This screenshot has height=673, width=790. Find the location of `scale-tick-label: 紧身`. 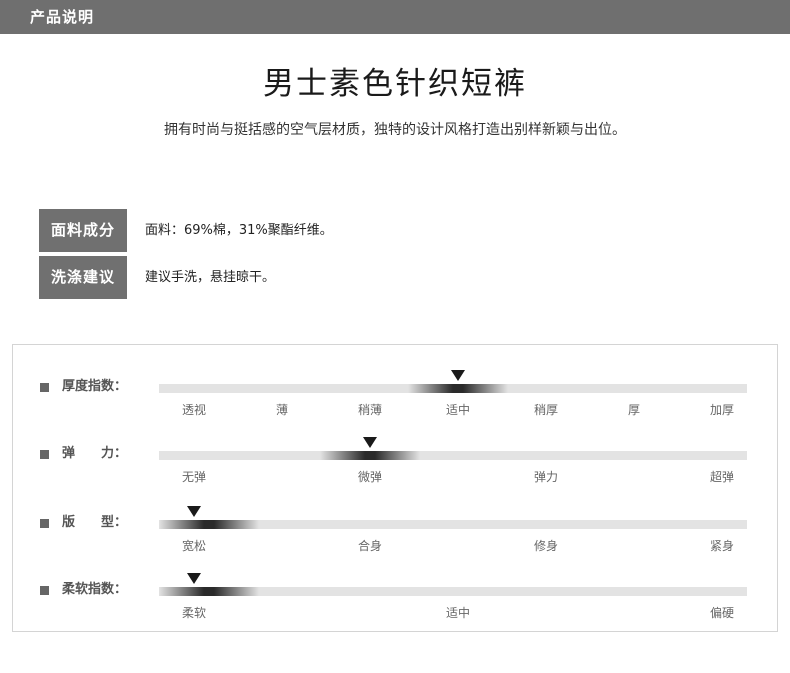

scale-tick-label: 紧身 is located at coordinates (722, 546).